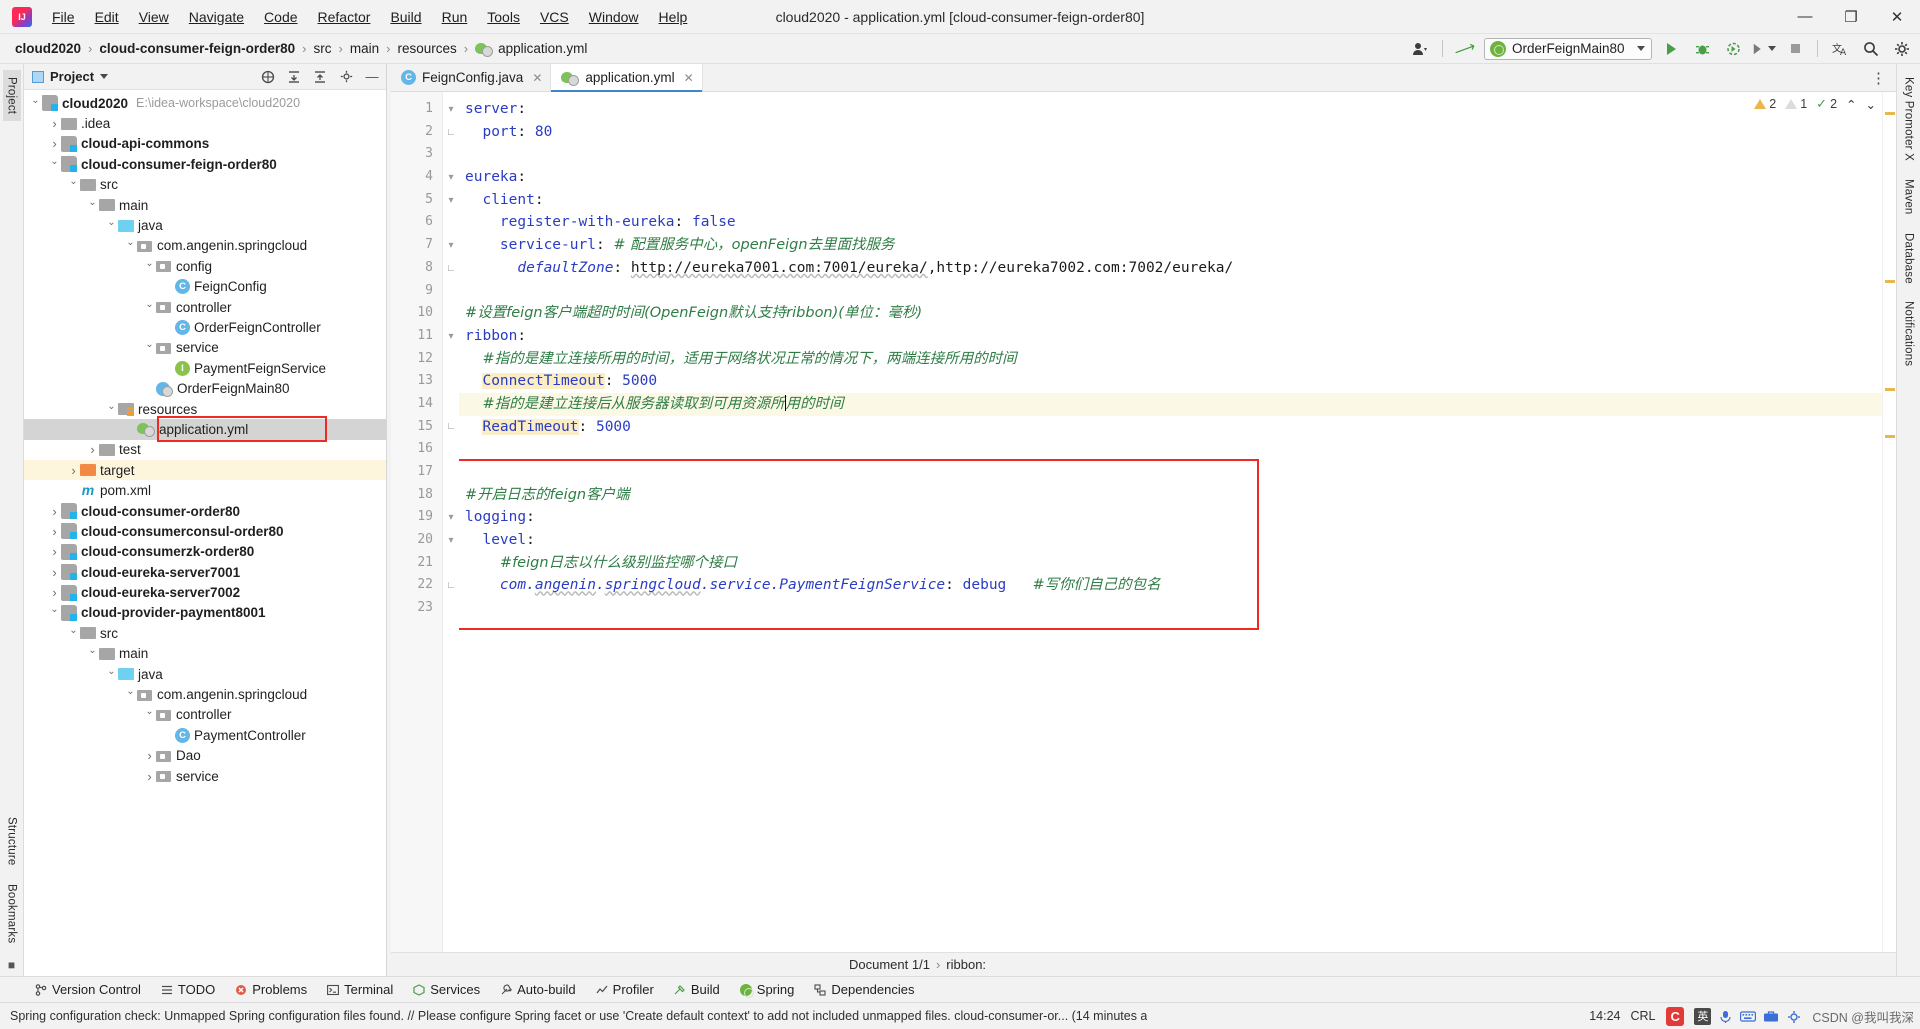  I want to click on select-opened-file-icon, so click(268, 77).